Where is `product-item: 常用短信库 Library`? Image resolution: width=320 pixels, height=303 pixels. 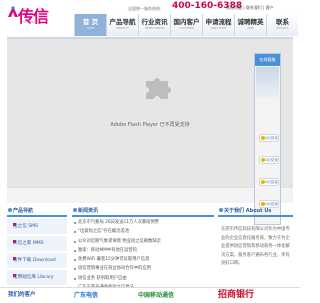 product-item: 常用短信库 Library is located at coordinates (37, 278).